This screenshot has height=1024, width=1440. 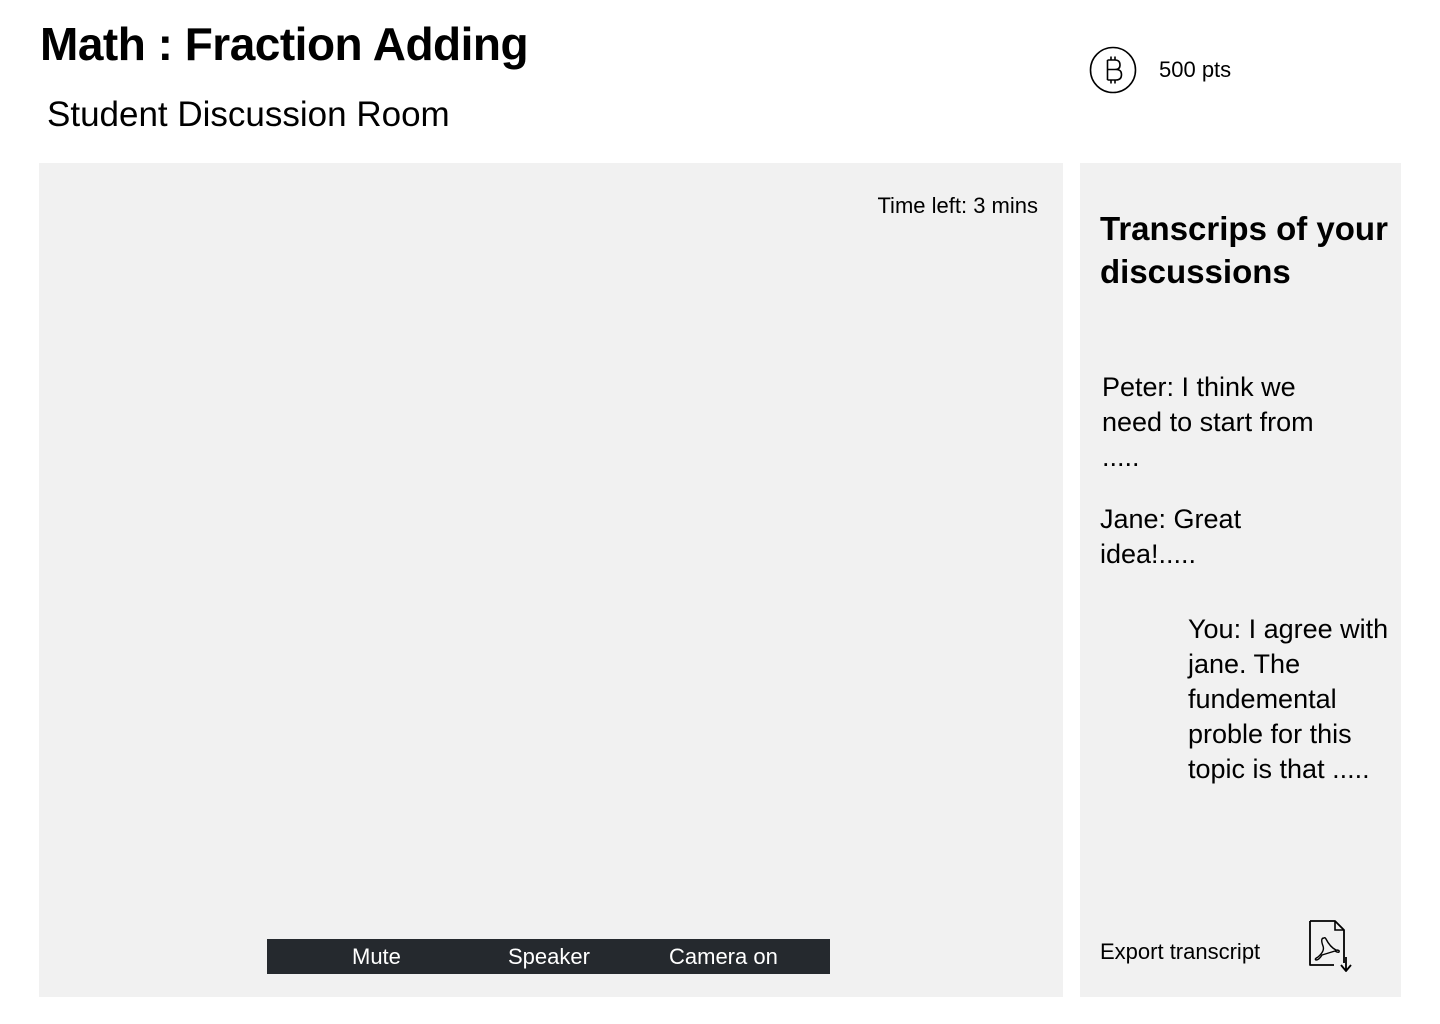 I want to click on time-left-label: Time left: 3 mins, so click(x=957, y=205).